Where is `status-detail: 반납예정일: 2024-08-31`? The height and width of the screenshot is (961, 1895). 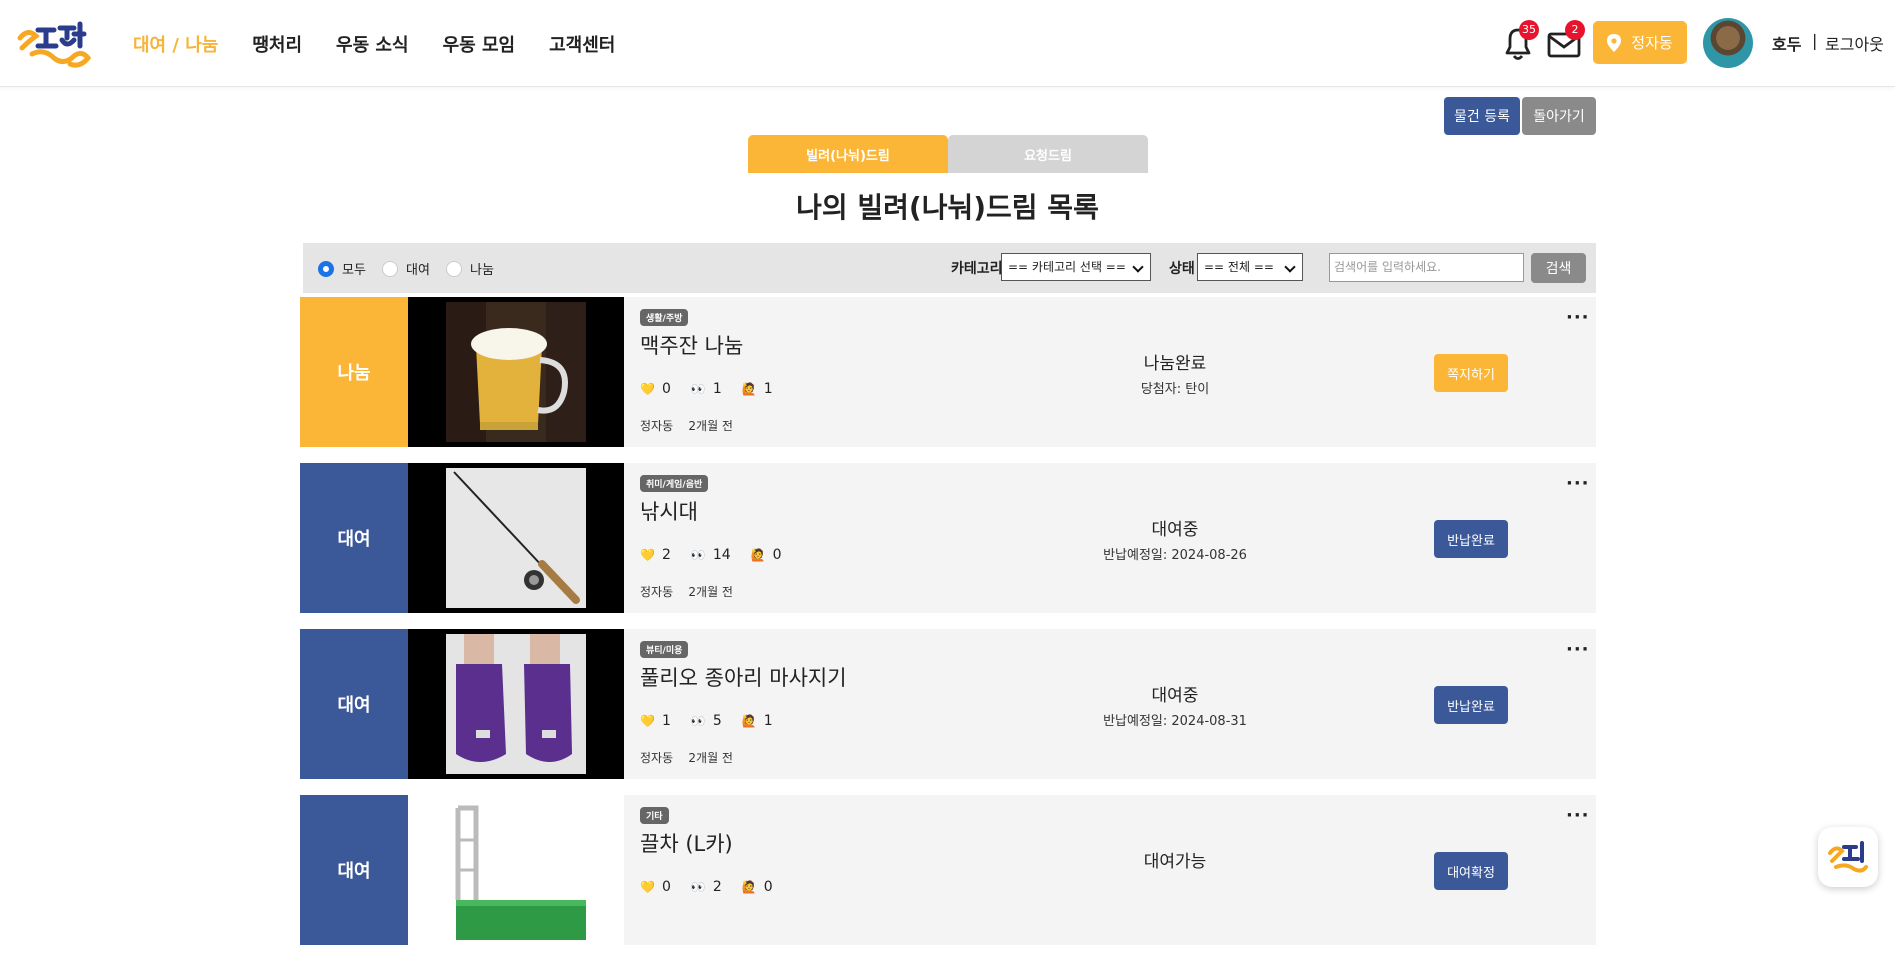 status-detail: 반납예정일: 2024-08-31 is located at coordinates (1175, 721).